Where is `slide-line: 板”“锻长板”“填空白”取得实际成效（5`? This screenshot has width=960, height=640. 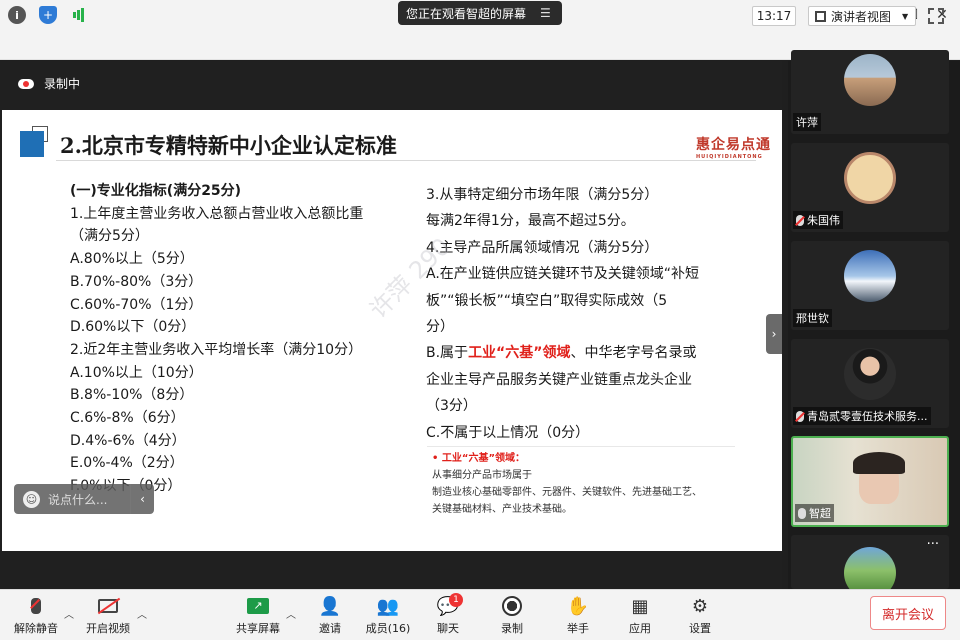 slide-line: 板”“锻长板”“填空白”取得实际成效（5 is located at coordinates (547, 300).